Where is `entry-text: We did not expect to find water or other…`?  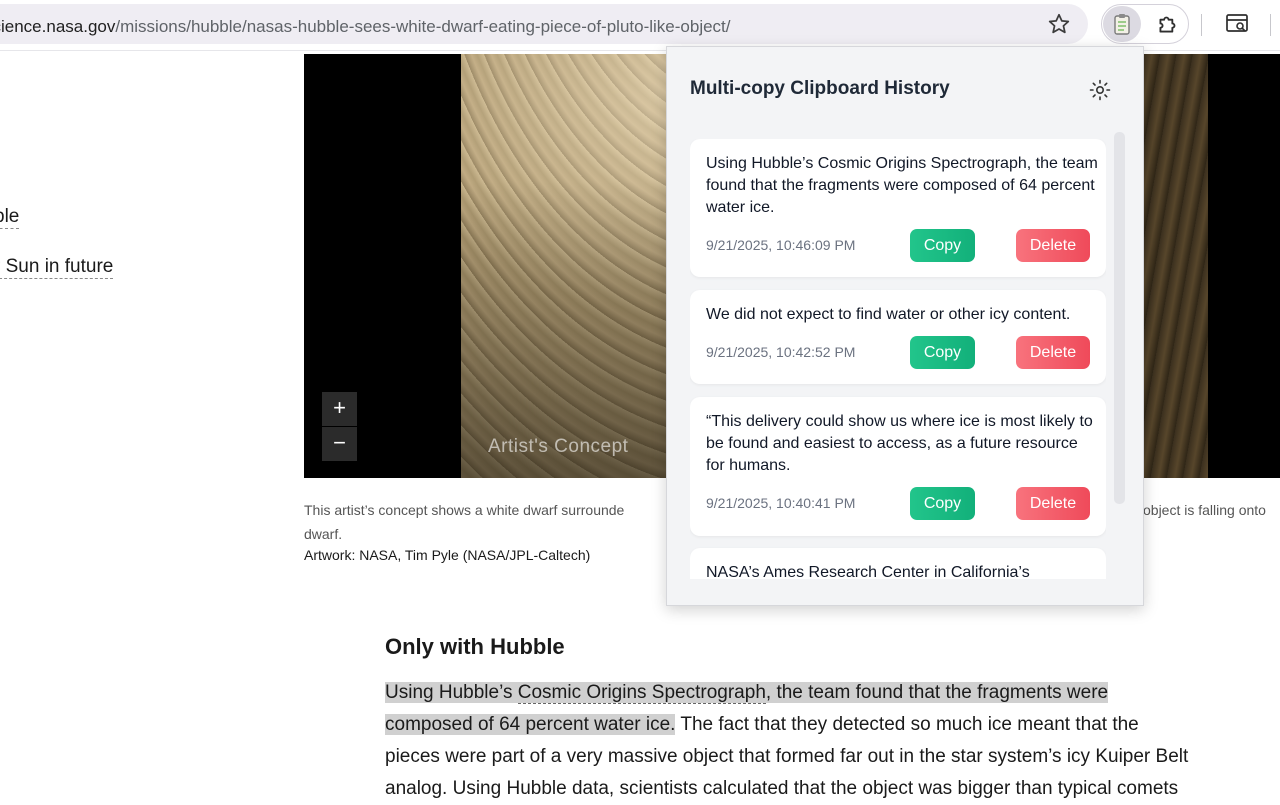 entry-text: We did not expect to find water or other… is located at coordinates (888, 314).